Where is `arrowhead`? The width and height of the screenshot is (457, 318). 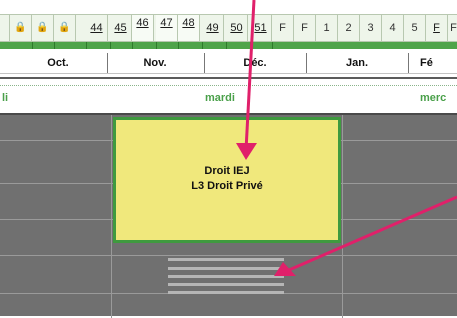
arrowhead is located at coordinates (246, 151).